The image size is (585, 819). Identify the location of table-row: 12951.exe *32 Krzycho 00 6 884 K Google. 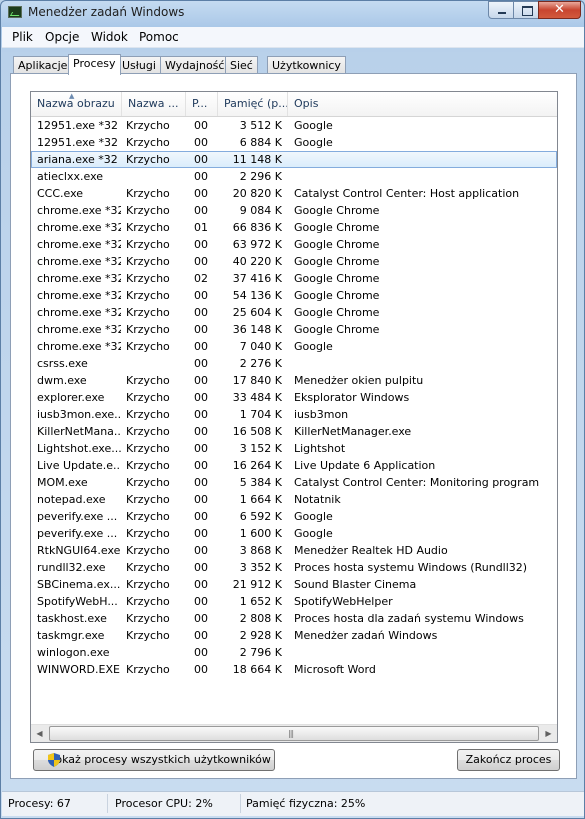
(294, 142).